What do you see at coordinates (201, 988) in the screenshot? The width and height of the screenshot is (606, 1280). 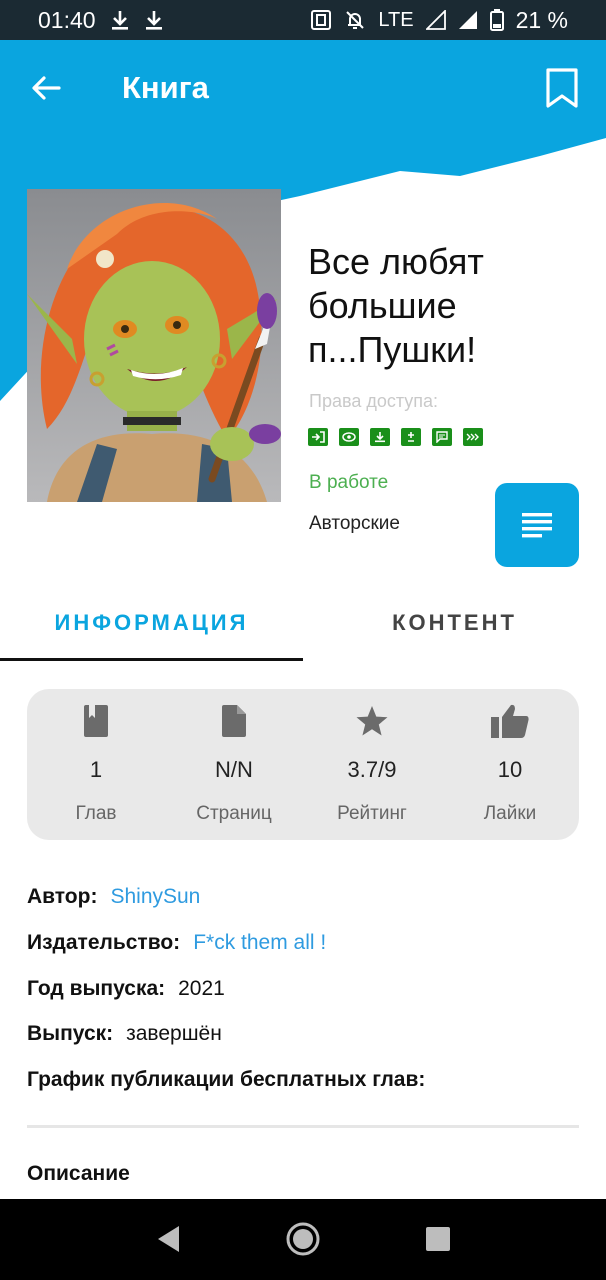 I see `year-value: 2021` at bounding box center [201, 988].